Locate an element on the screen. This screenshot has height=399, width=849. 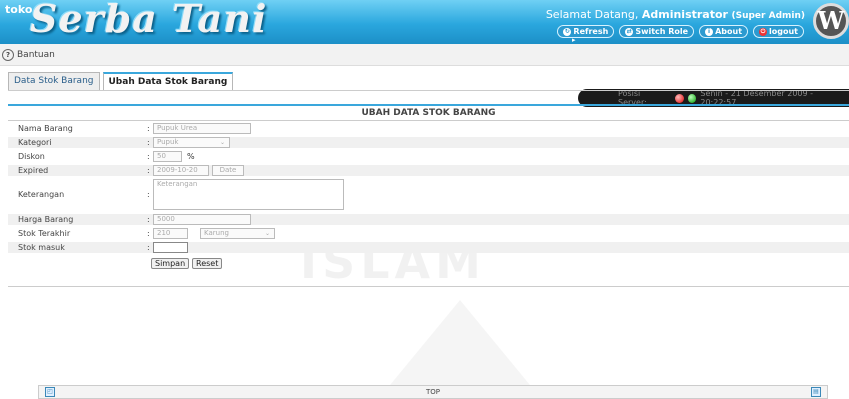
watermark-shape is located at coordinates (460, 342).